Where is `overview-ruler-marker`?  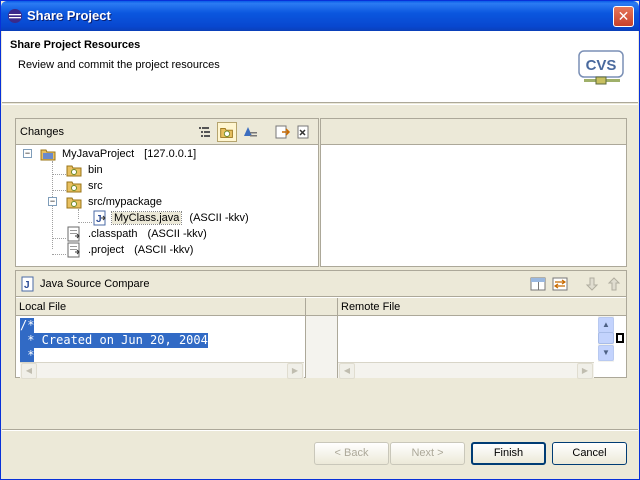
overview-ruler-marker is located at coordinates (620, 338).